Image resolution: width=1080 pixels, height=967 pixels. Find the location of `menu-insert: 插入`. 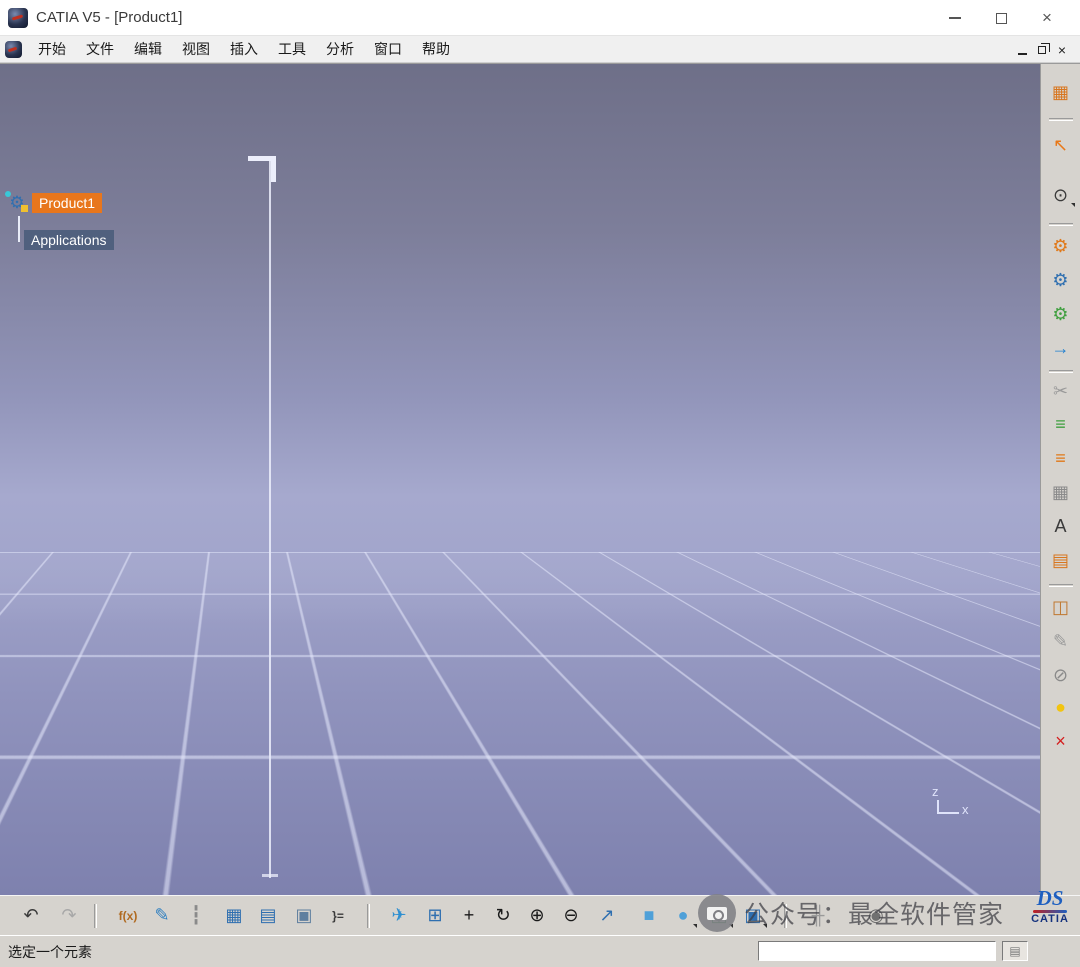

menu-insert: 插入 is located at coordinates (244, 49).